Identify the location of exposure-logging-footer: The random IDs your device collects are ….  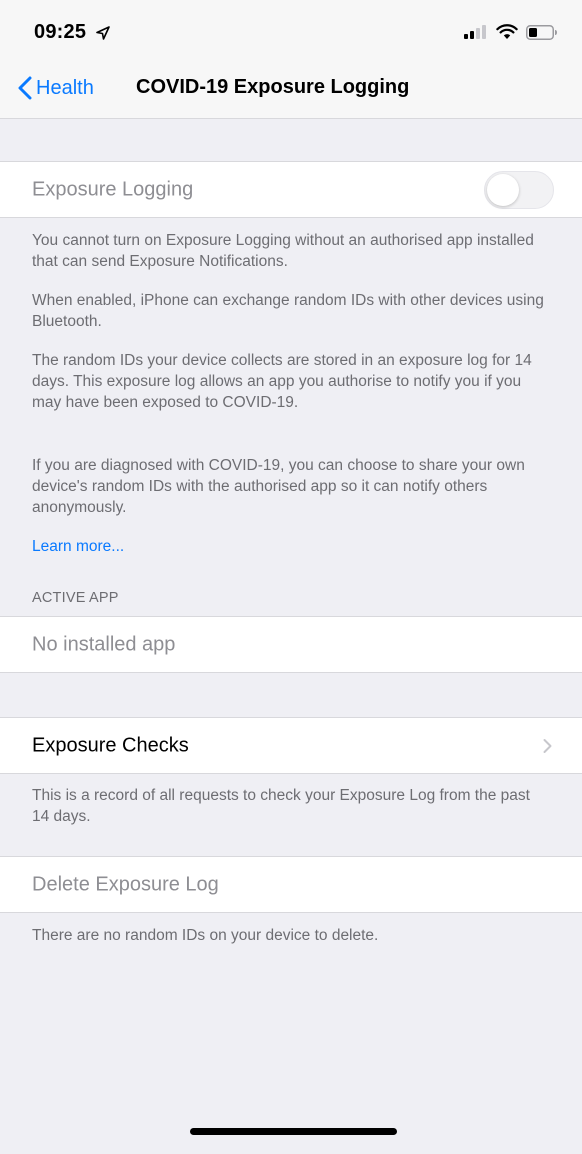
(291, 381).